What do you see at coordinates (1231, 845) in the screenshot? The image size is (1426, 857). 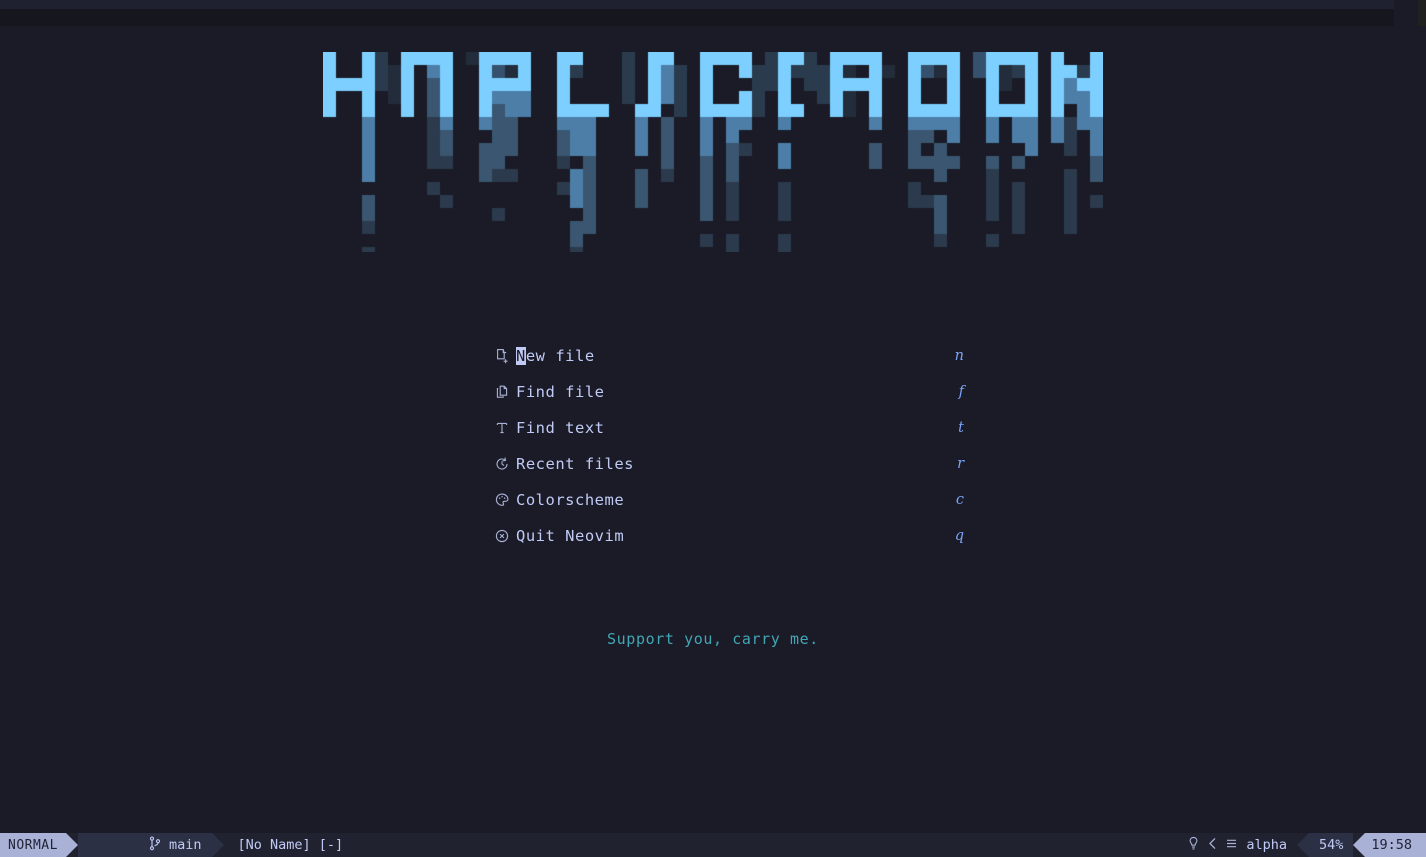 I see `list-icon` at bounding box center [1231, 845].